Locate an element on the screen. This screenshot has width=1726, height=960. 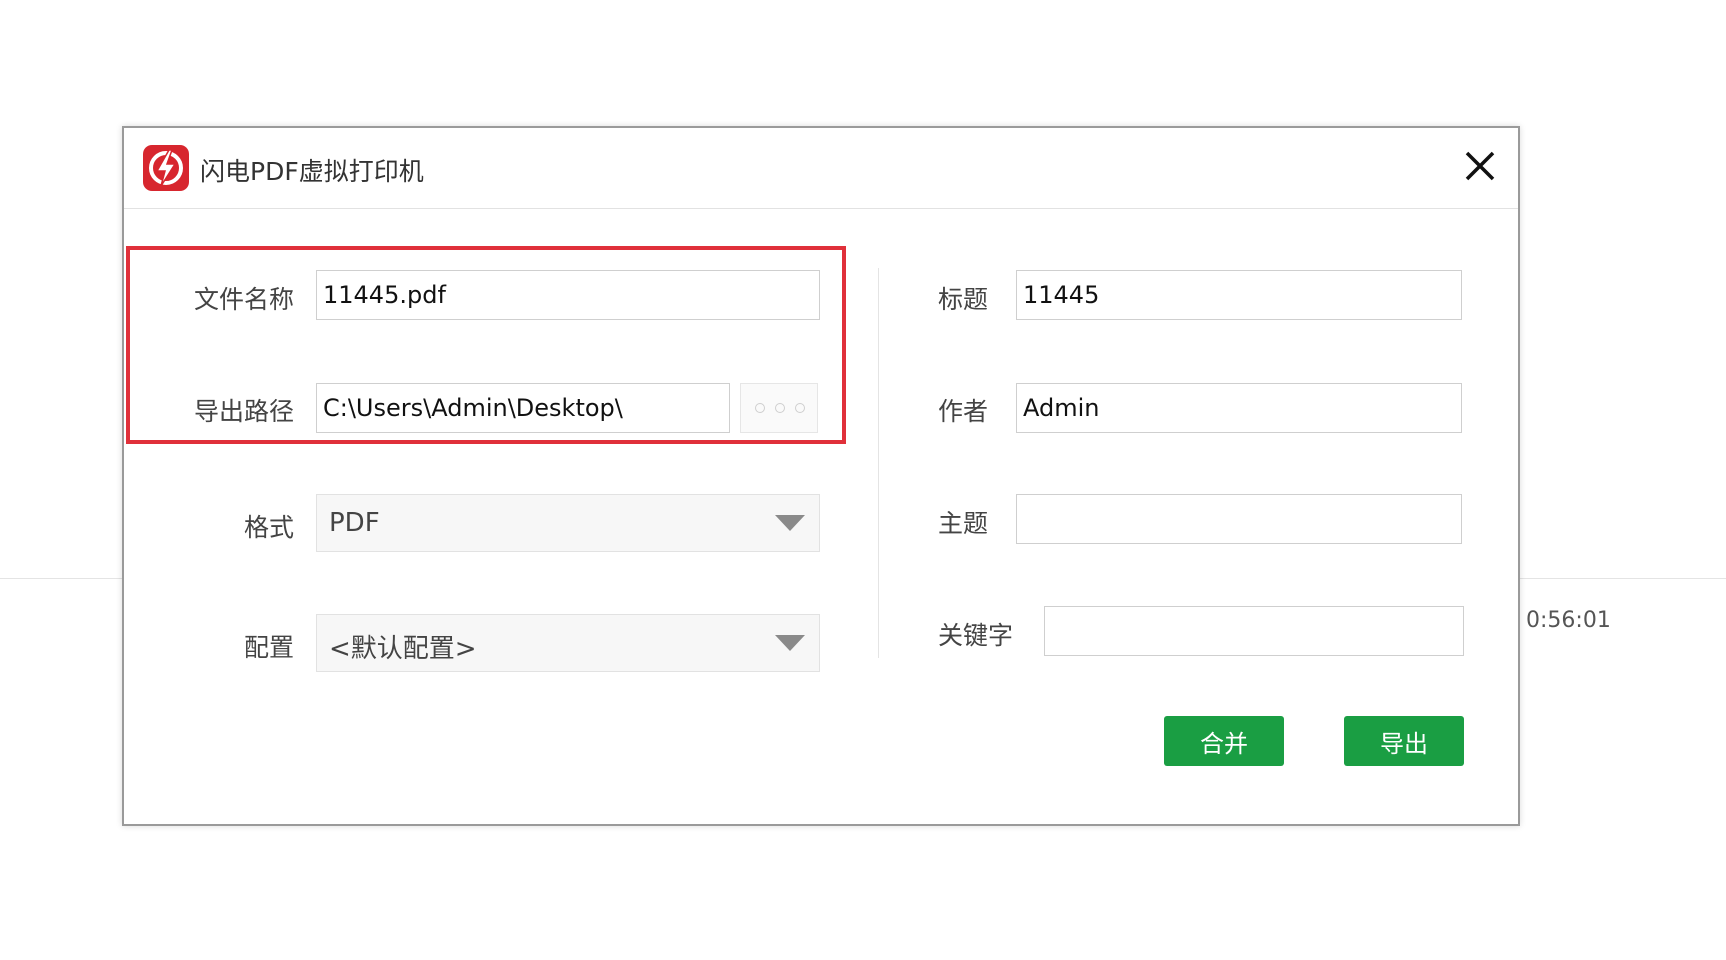
config-select: <默认配置> is located at coordinates (568, 643).